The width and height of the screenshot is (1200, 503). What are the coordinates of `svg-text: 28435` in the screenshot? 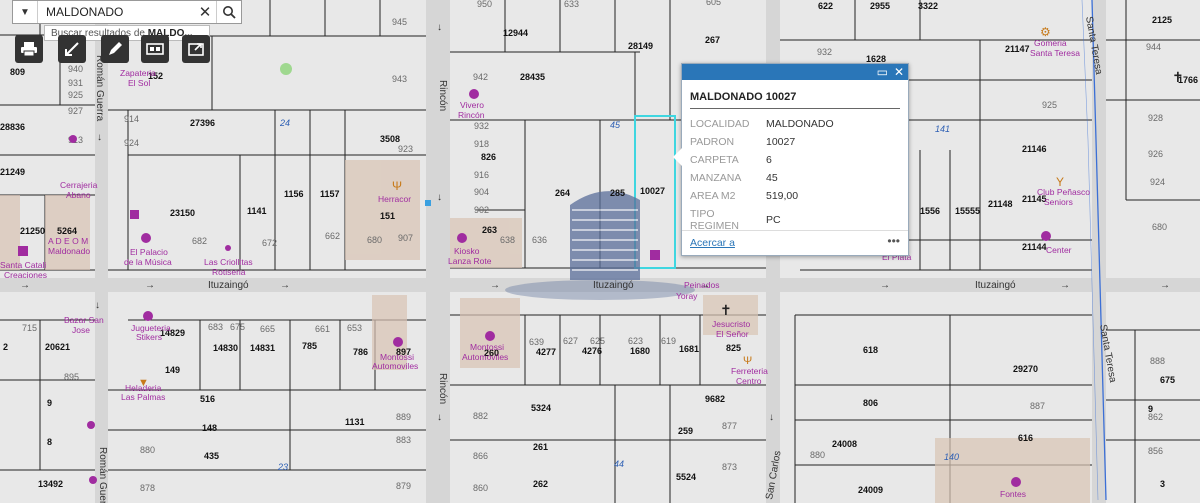 It's located at (532, 77).